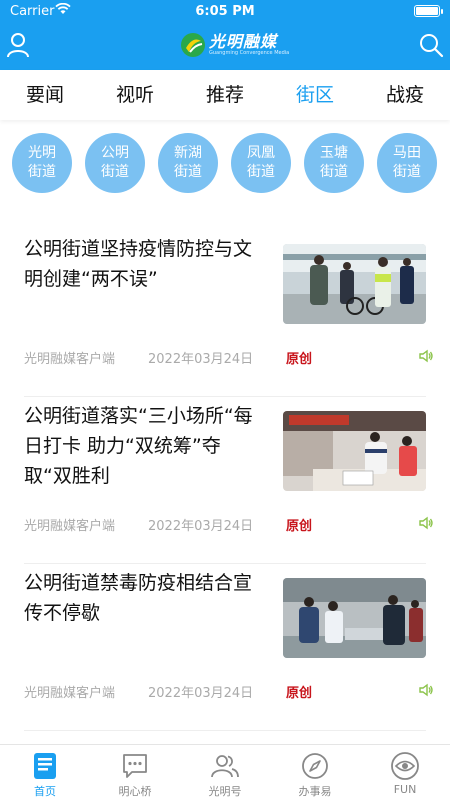  I want to click on tabbar-mingxinqiao: 明心桥, so click(135, 772).